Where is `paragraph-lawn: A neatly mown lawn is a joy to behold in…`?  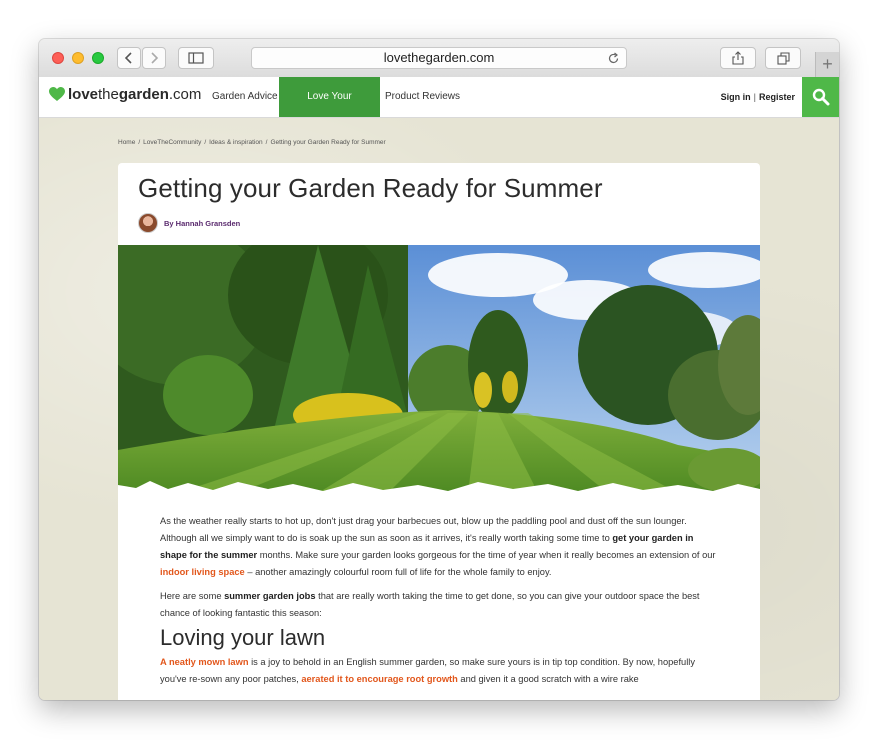 paragraph-lawn: A neatly mown lawn is a joy to behold in… is located at coordinates (440, 671).